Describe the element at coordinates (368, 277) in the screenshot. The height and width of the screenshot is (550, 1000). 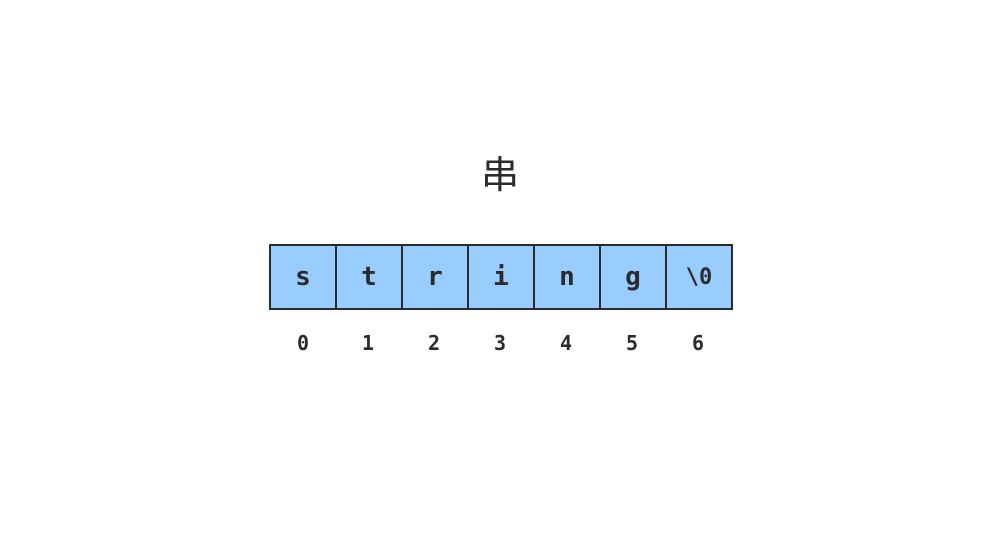
I see `array-cell-1: t` at that location.